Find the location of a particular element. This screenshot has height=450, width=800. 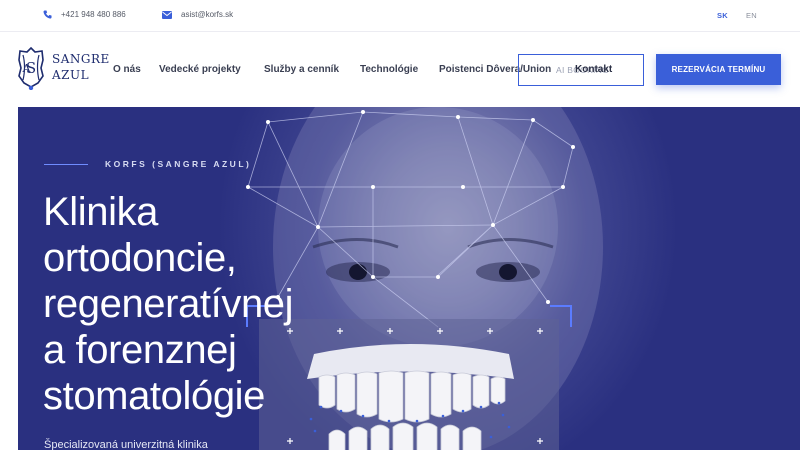

logo-line-1: SANGRE is located at coordinates (81, 59).